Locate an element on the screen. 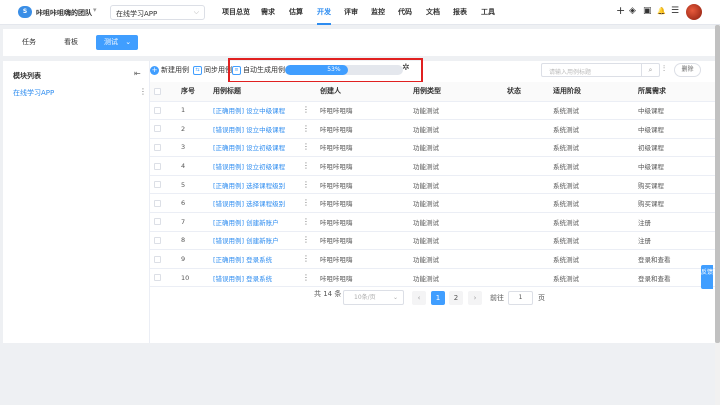  new-case-button: + 新建用例 is located at coordinates (169, 70).